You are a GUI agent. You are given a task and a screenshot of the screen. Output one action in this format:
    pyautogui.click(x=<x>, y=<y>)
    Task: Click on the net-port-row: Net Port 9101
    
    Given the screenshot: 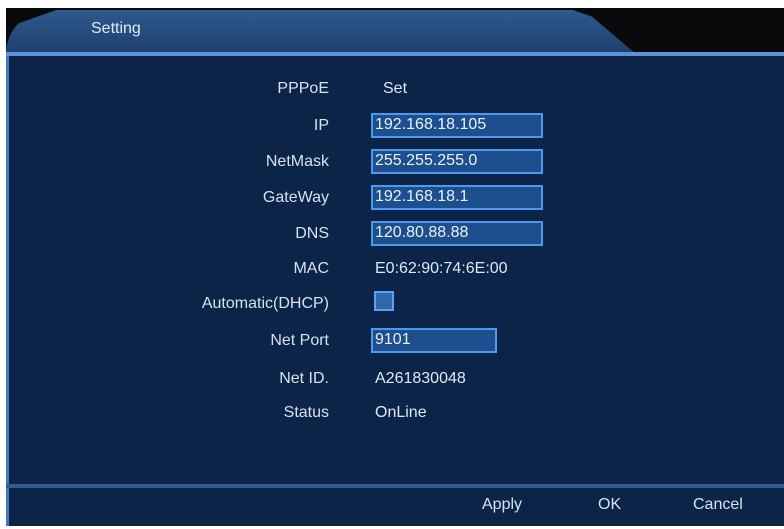 What is the action you would take?
    pyautogui.click(x=396, y=341)
    